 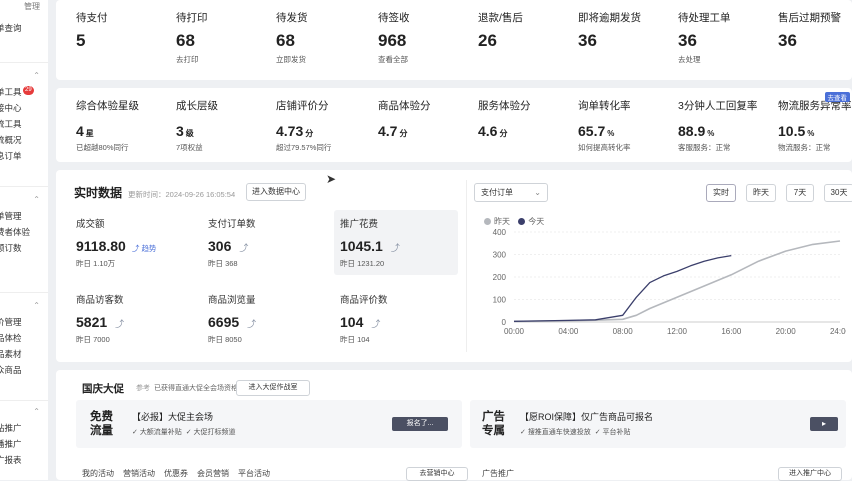 I want to click on kpi-action-link: 立即发货, so click(x=292, y=59).